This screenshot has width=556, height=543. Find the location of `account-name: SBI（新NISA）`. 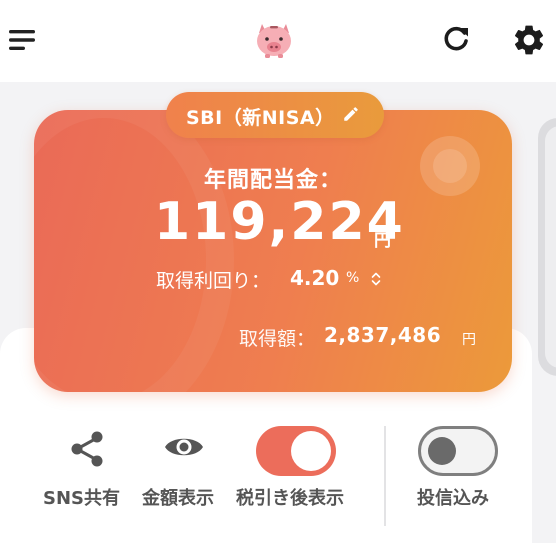

account-name: SBI（新NISA） is located at coordinates (260, 118).